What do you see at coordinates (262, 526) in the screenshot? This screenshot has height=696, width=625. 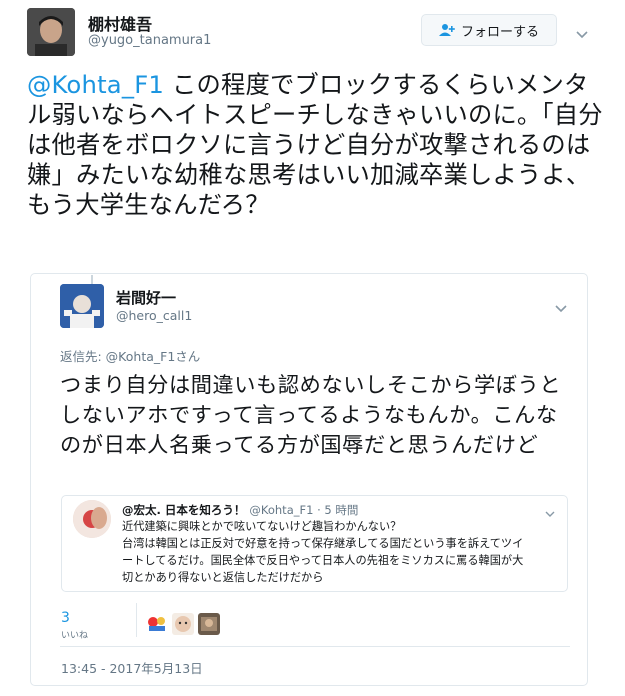 I see `nested-line: 近代建築に興味とかで呟いてないけど趣旨わかんない？` at bounding box center [262, 526].